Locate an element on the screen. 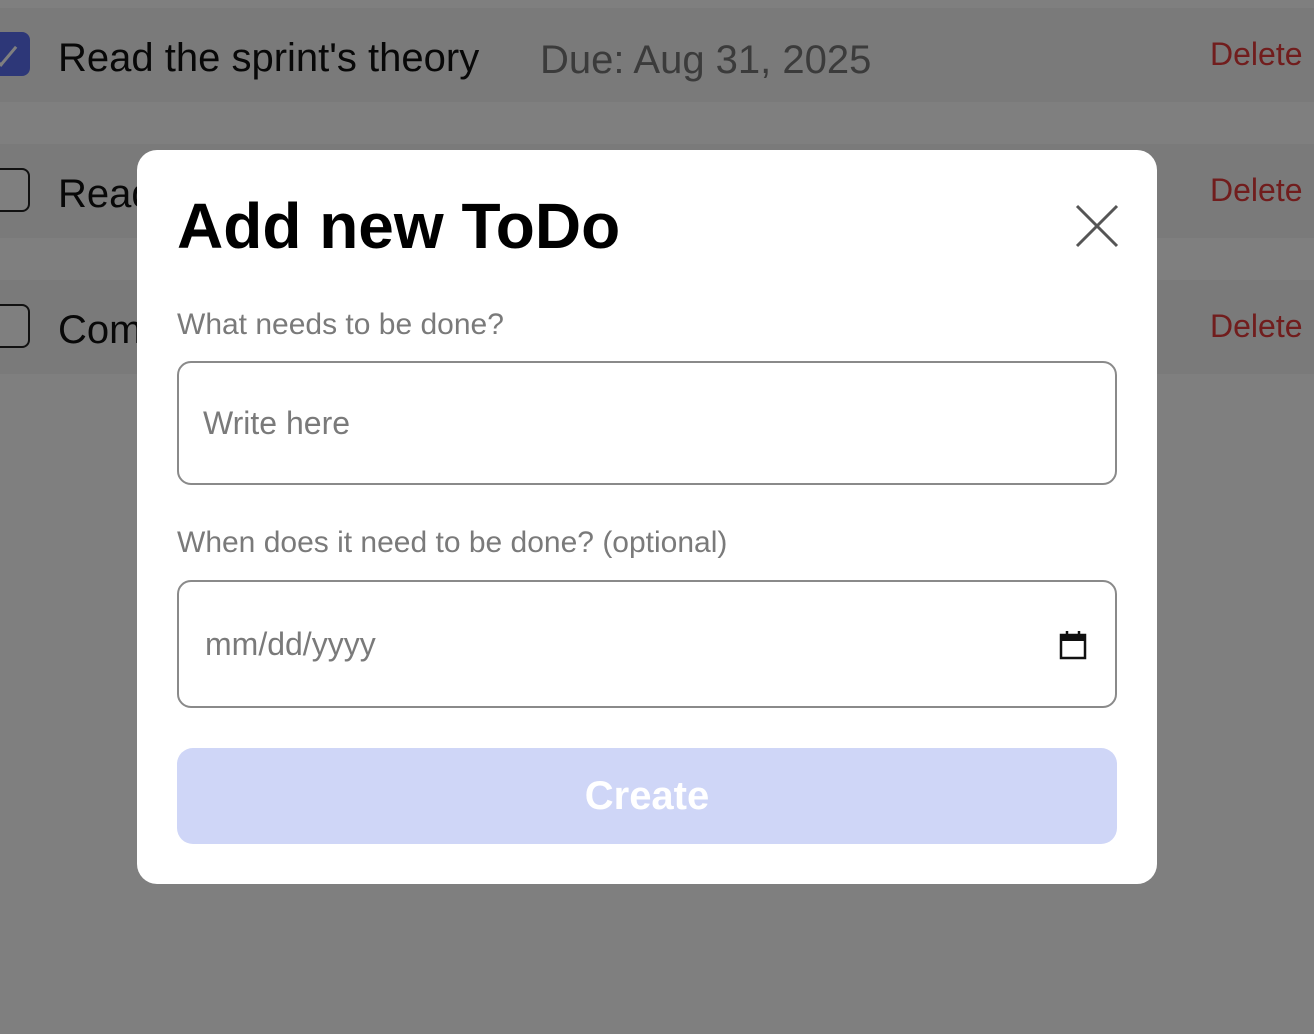 This screenshot has width=1314, height=1034. task-input is located at coordinates (647, 423).